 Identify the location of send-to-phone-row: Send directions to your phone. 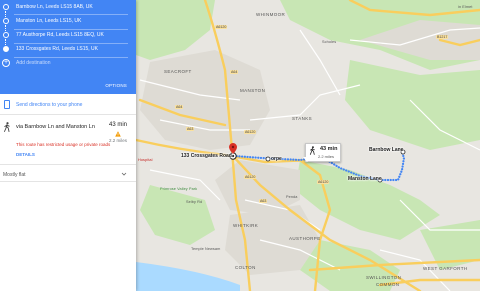
(68, 104).